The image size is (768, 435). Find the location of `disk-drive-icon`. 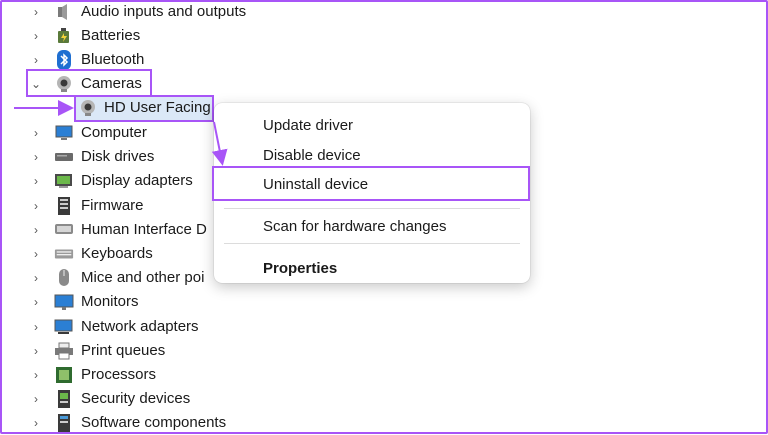

disk-drive-icon is located at coordinates (64, 157).